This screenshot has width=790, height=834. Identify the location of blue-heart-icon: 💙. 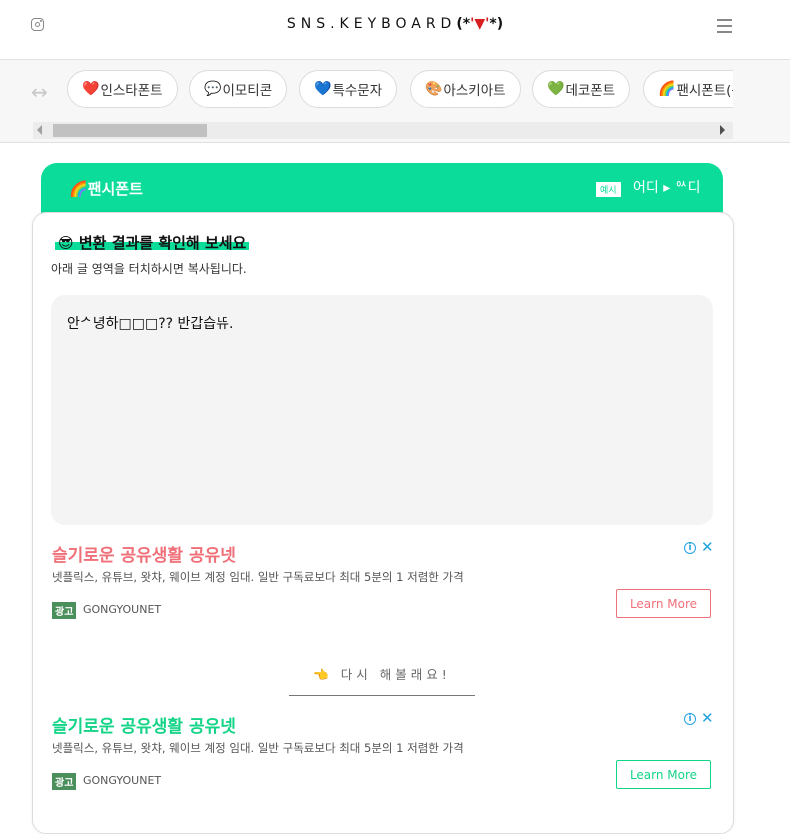
(323, 89).